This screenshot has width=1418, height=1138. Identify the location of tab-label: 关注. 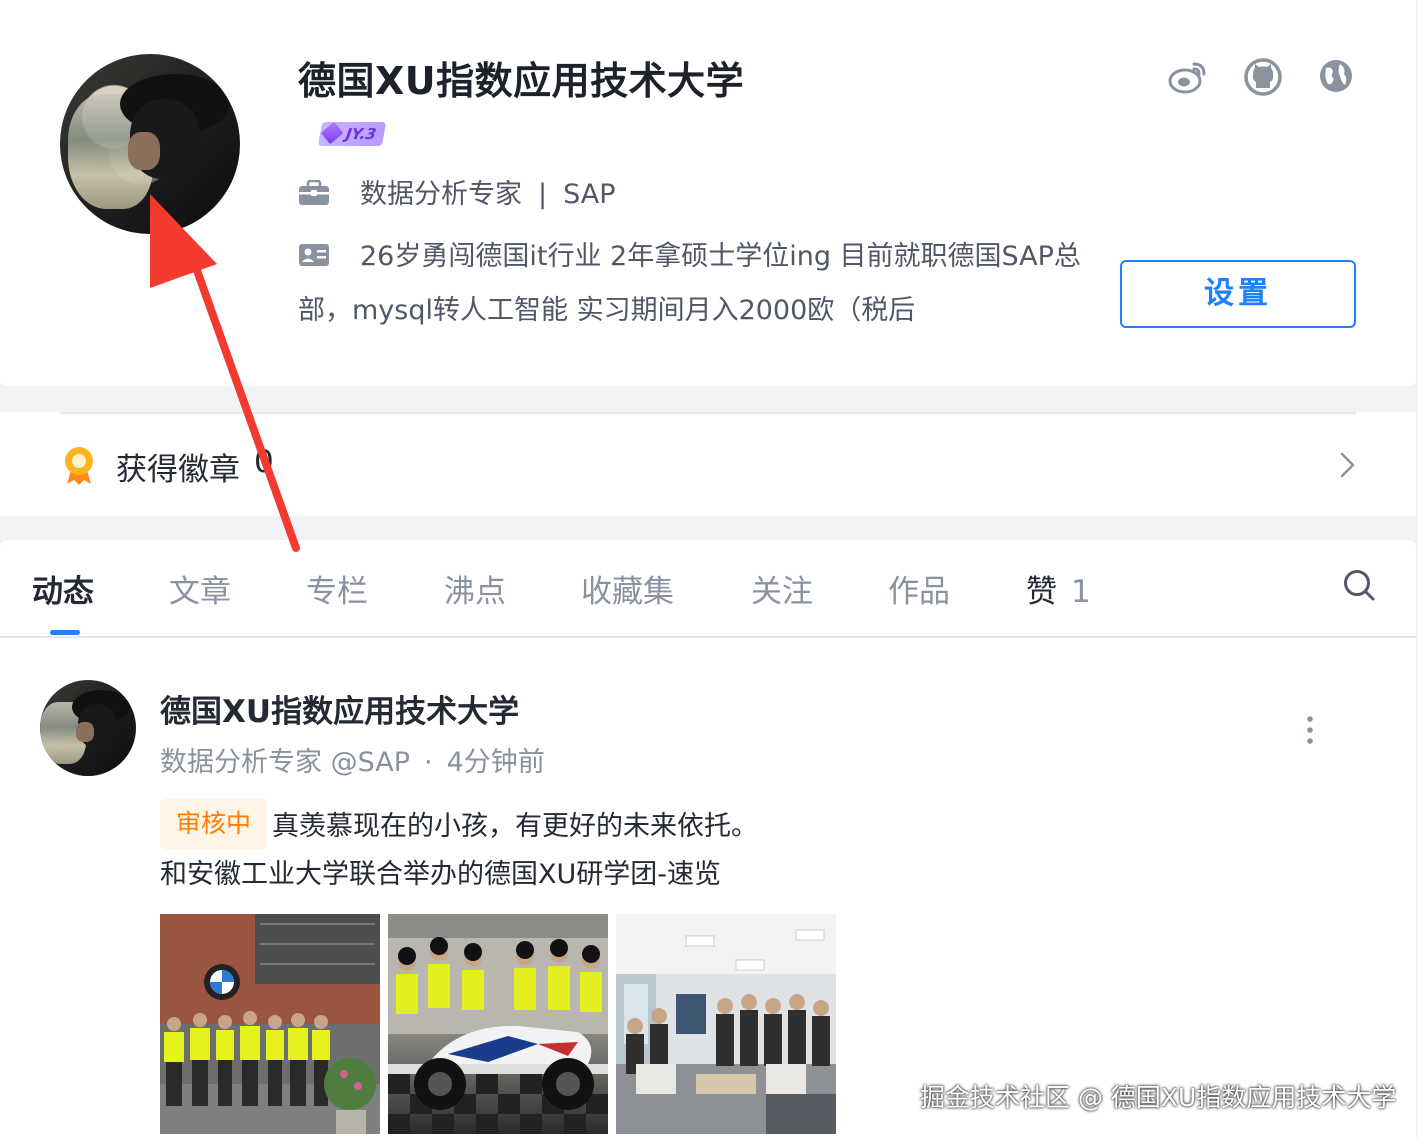
(782, 592).